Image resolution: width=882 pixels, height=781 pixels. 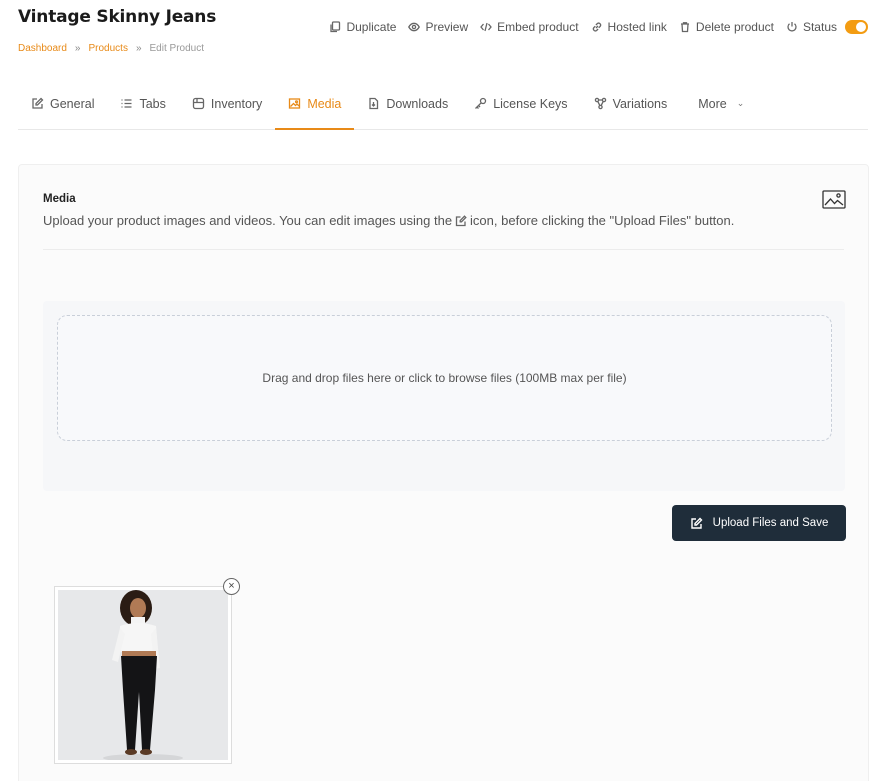 I want to click on tab-variations: Variations, so click(x=631, y=103).